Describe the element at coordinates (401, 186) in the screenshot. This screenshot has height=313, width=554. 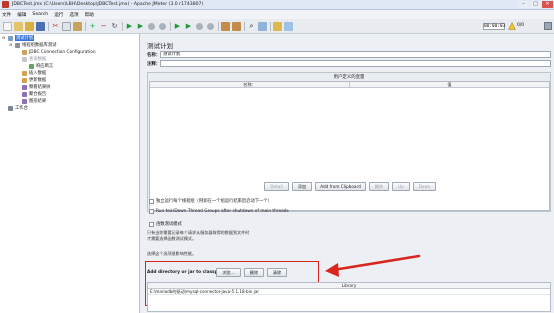
I see `up-button: Up` at that location.